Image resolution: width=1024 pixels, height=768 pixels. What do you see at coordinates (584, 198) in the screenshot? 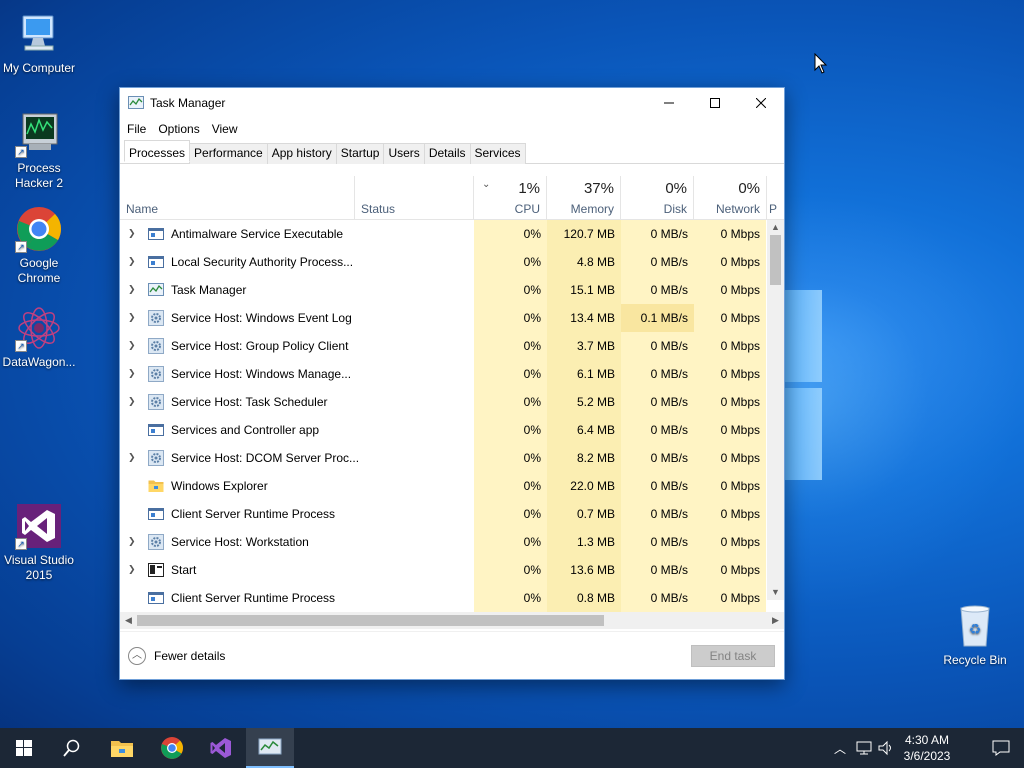
I see `header-memory: 37% Memory` at bounding box center [584, 198].